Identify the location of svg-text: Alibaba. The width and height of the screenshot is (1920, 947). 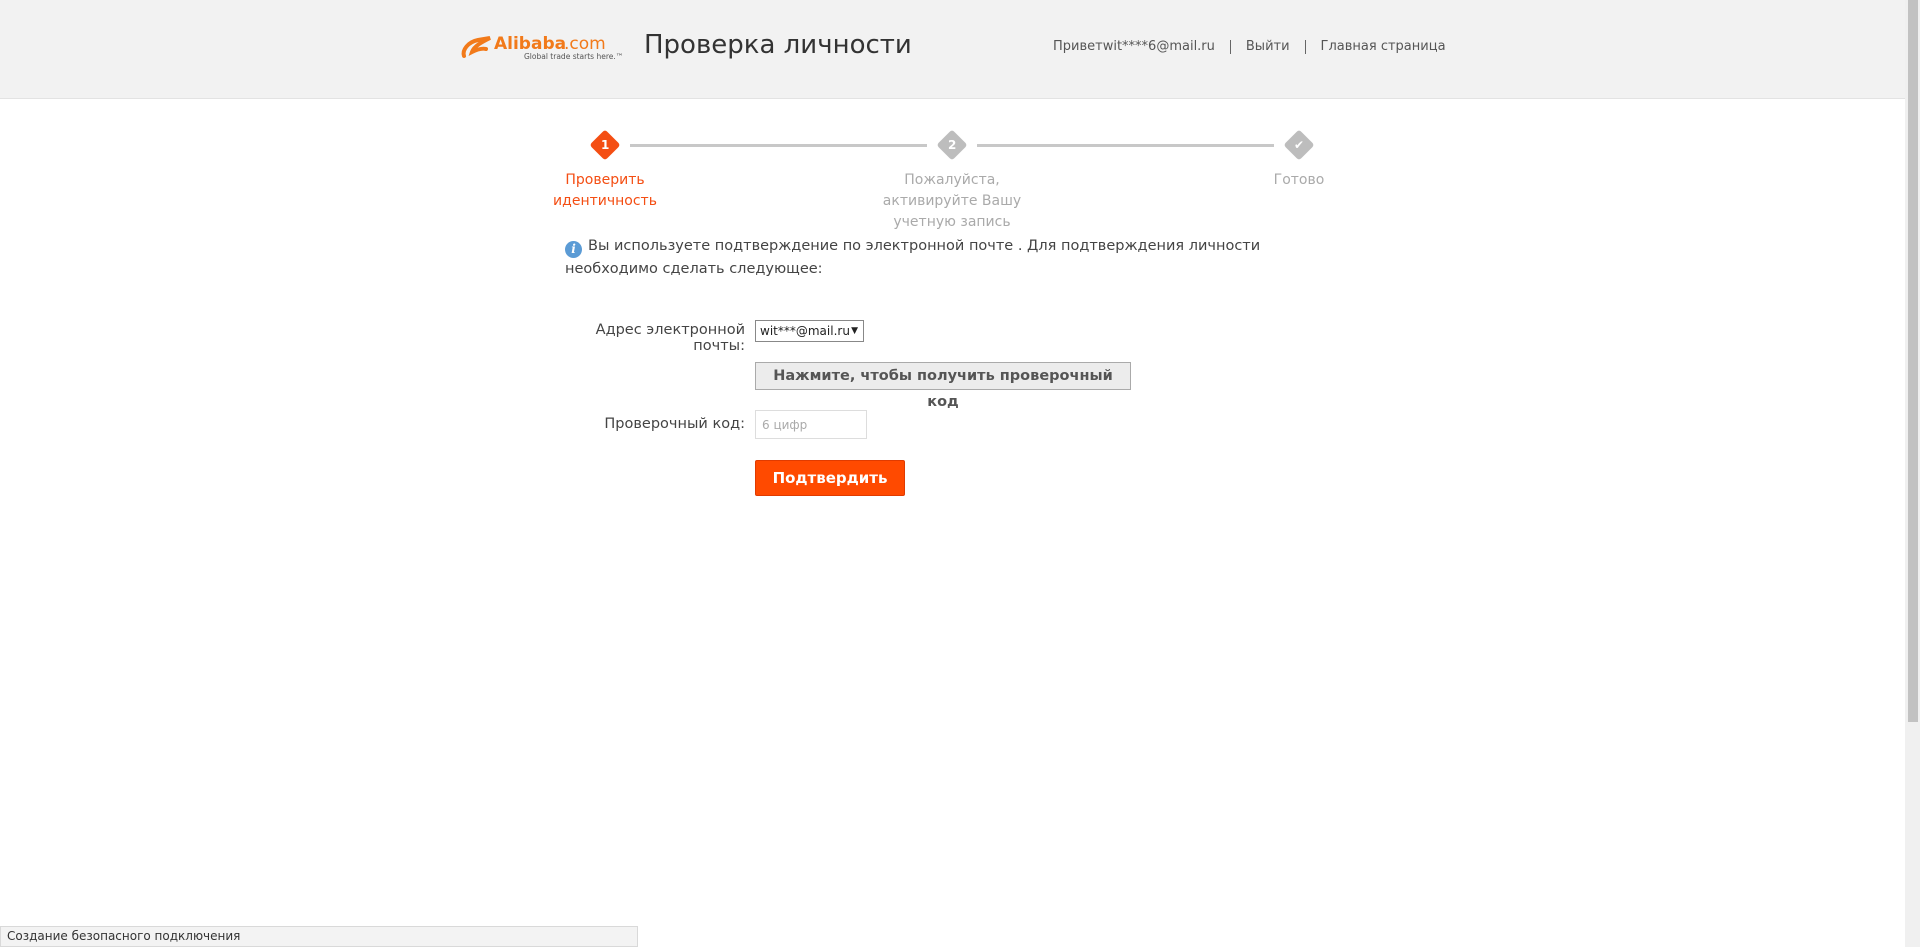
(530, 44).